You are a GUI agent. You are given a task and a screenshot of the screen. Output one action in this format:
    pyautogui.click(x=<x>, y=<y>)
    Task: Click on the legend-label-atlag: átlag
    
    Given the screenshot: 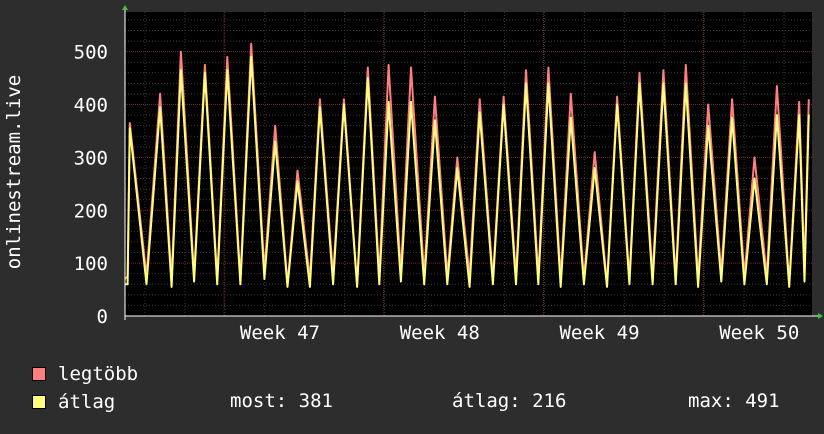 What is the action you would take?
    pyautogui.click(x=87, y=402)
    